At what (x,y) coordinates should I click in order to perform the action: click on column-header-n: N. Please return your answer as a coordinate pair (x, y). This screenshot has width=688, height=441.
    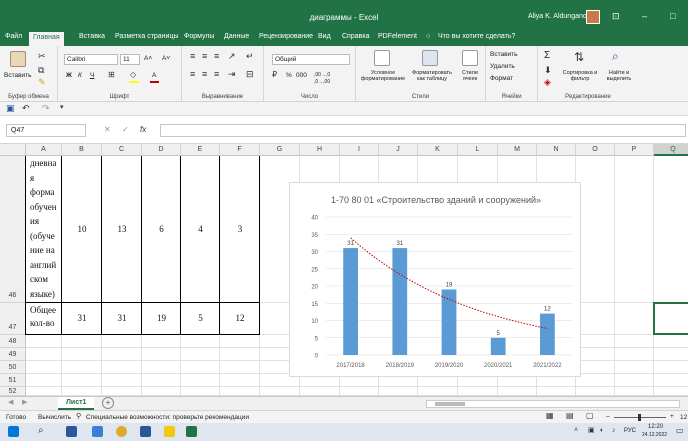
    Looking at the image, I should click on (556, 150).